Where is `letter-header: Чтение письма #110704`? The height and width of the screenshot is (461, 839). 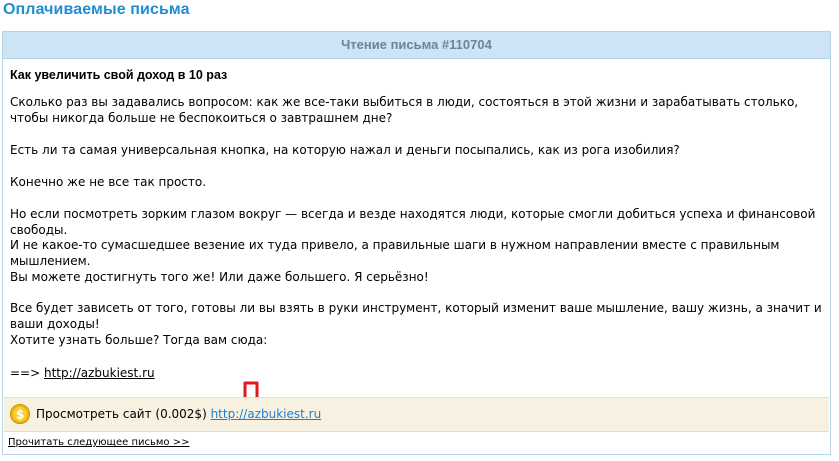
letter-header: Чтение письма #110704 is located at coordinates (416, 45).